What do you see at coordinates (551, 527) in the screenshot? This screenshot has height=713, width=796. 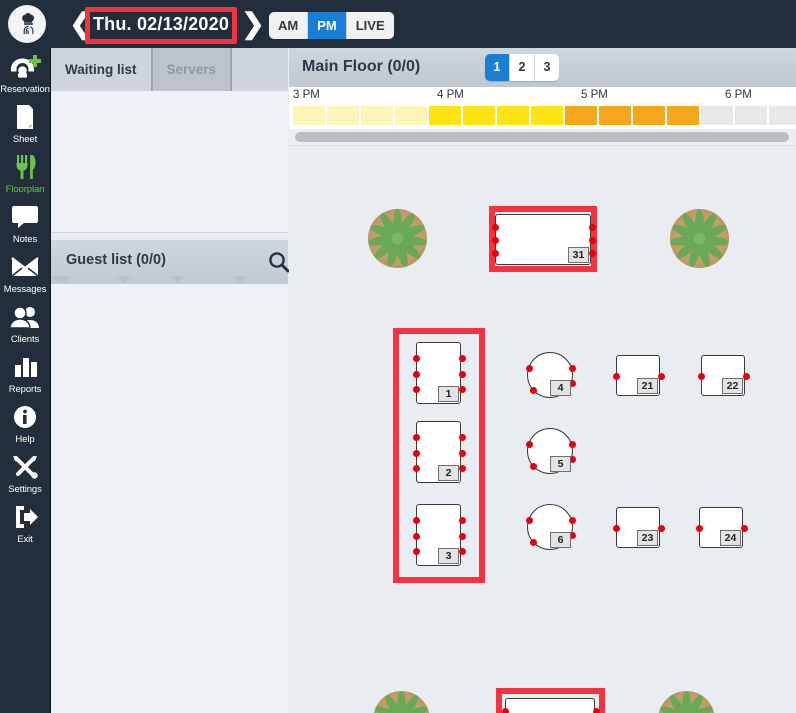 I see `floor-table-6: 6` at bounding box center [551, 527].